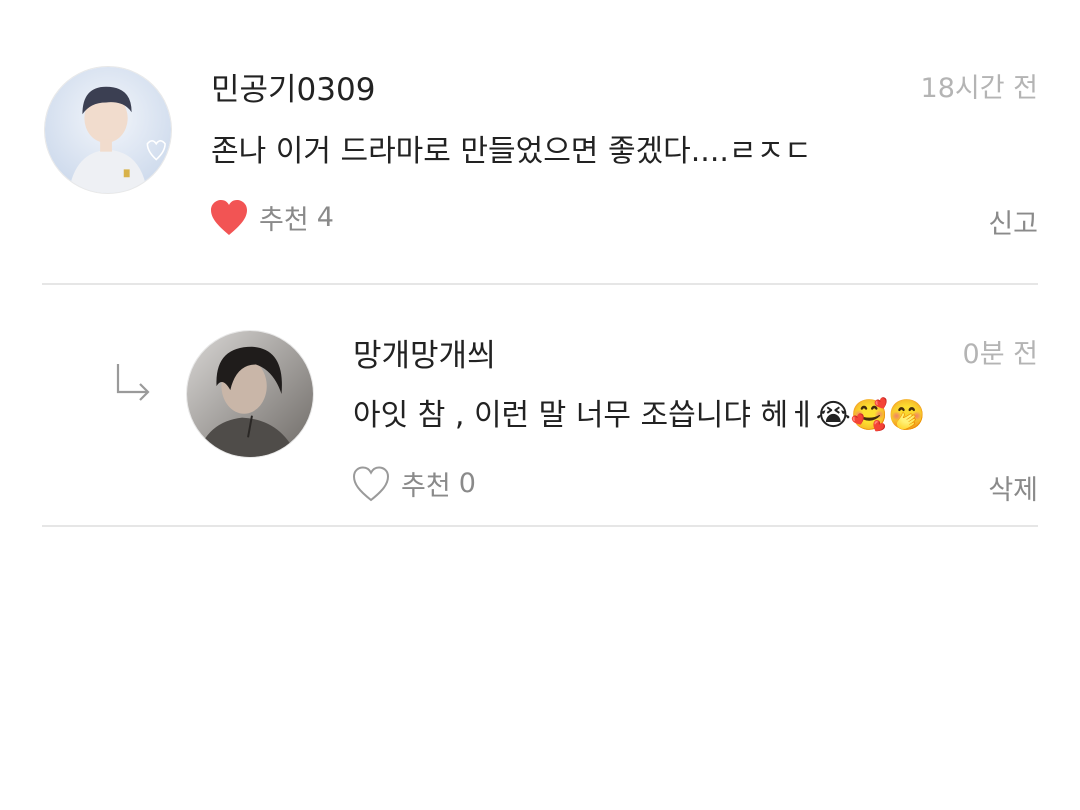  I want to click on reply-arrow-icon, so click(133, 382).